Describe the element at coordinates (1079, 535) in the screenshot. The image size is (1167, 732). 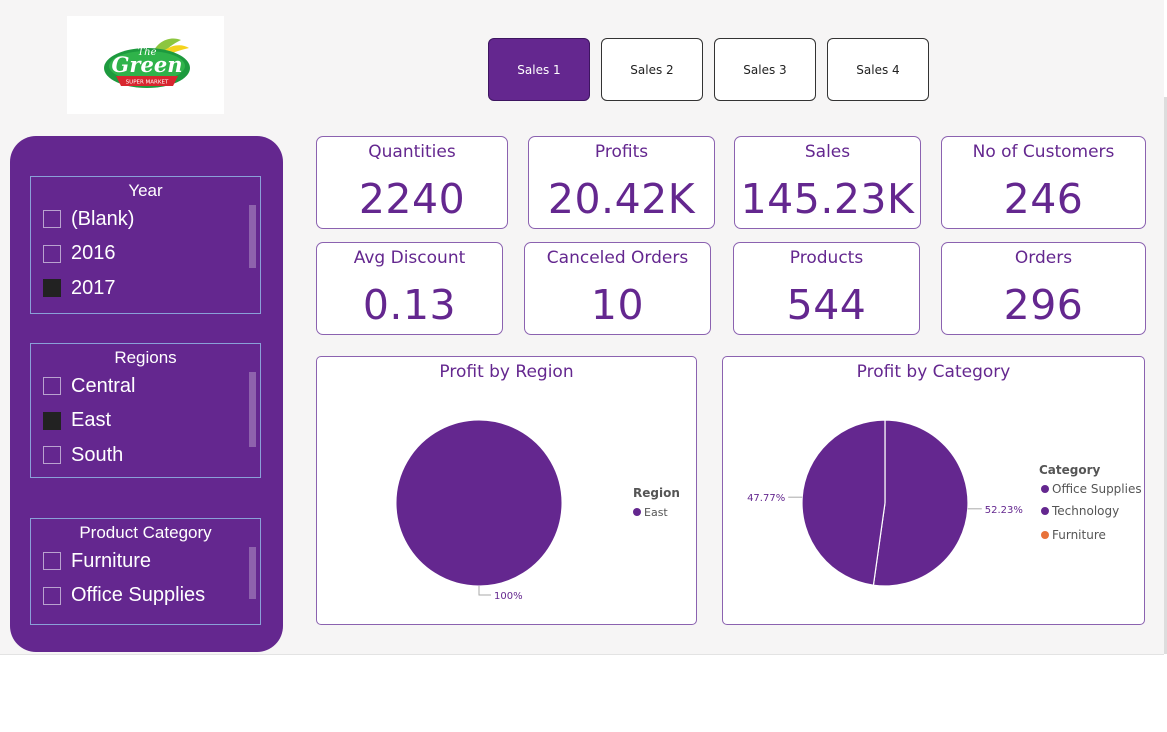
I see `legend-item-furniture: Furniture` at that location.